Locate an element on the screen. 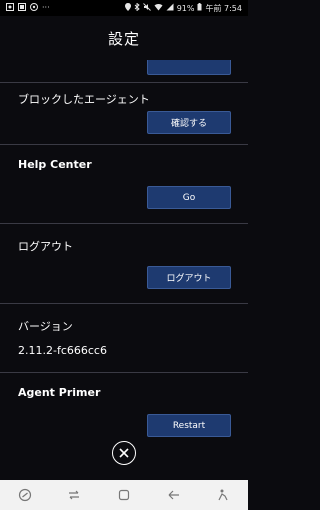 The height and width of the screenshot is (510, 320). home-icon is located at coordinates (124, 495).